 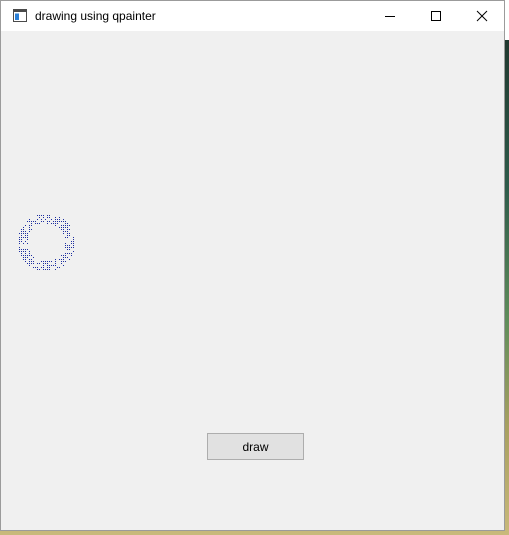 I want to click on minimize-button, so click(x=390, y=16).